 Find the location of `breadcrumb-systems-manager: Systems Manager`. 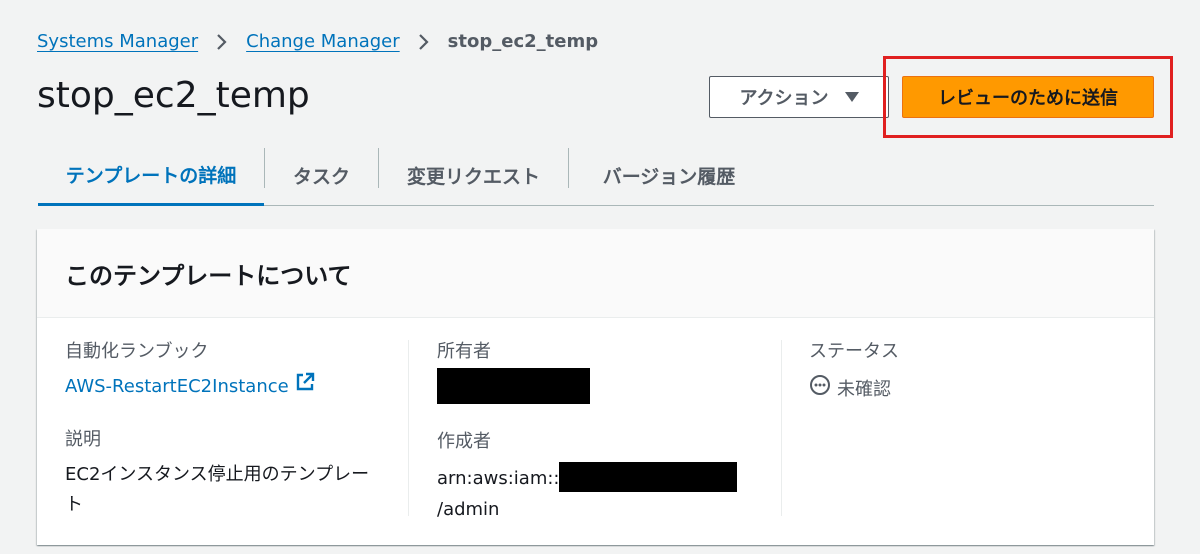

breadcrumb-systems-manager: Systems Manager is located at coordinates (117, 41).